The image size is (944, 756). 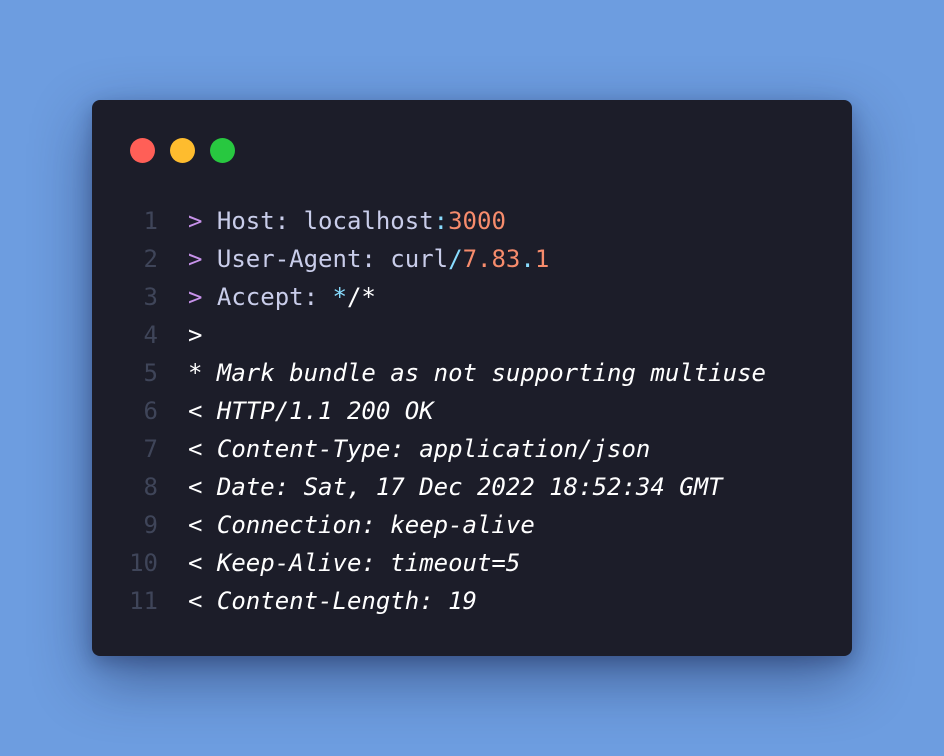 What do you see at coordinates (361, 221) in the screenshot?
I see `token-value: localhost` at bounding box center [361, 221].